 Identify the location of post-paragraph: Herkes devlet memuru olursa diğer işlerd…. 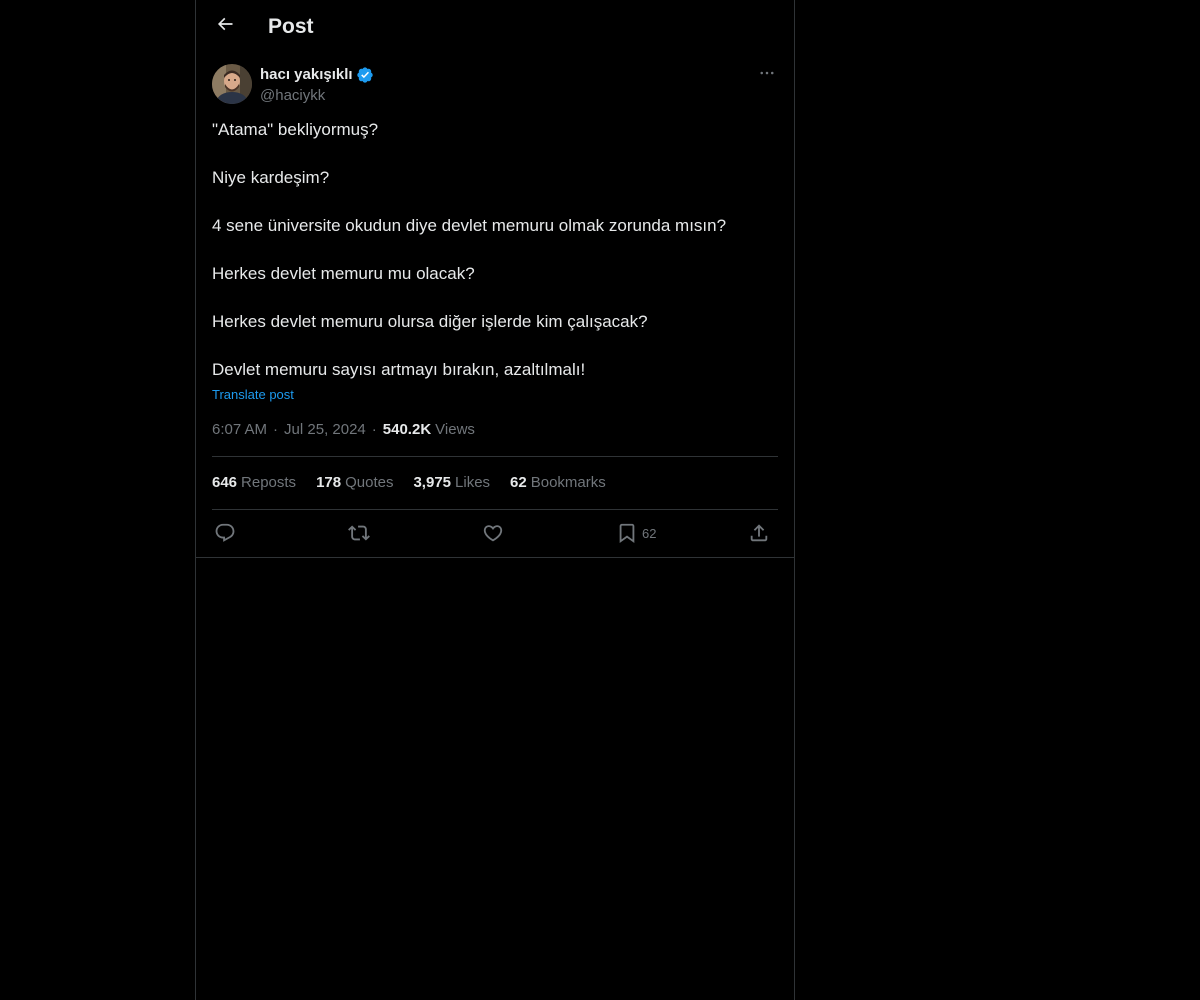
(430, 321).